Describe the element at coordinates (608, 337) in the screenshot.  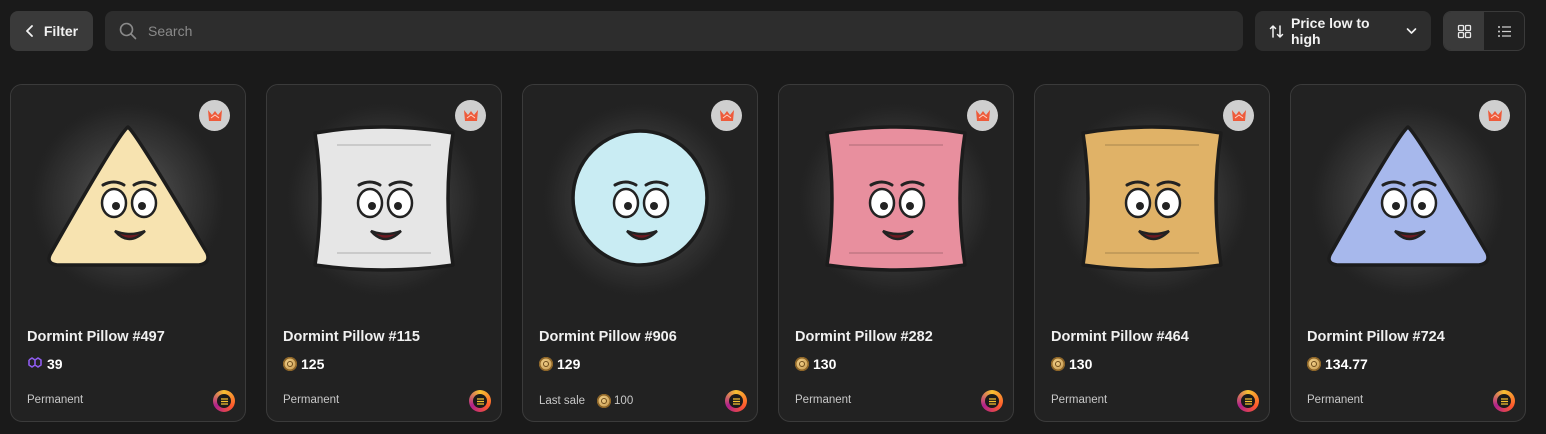
I see `nft-name: Dormint Pillow #906` at that location.